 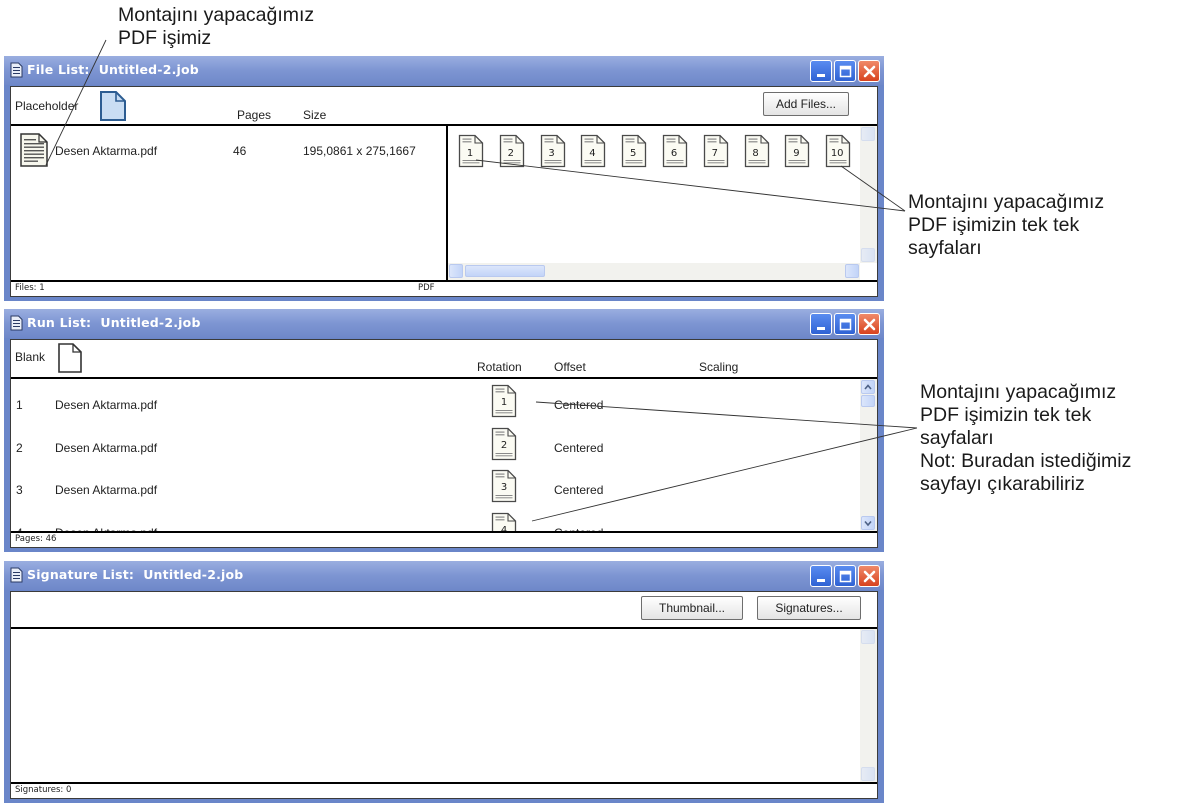 What do you see at coordinates (570, 367) in the screenshot?
I see `col-offset: Offset` at bounding box center [570, 367].